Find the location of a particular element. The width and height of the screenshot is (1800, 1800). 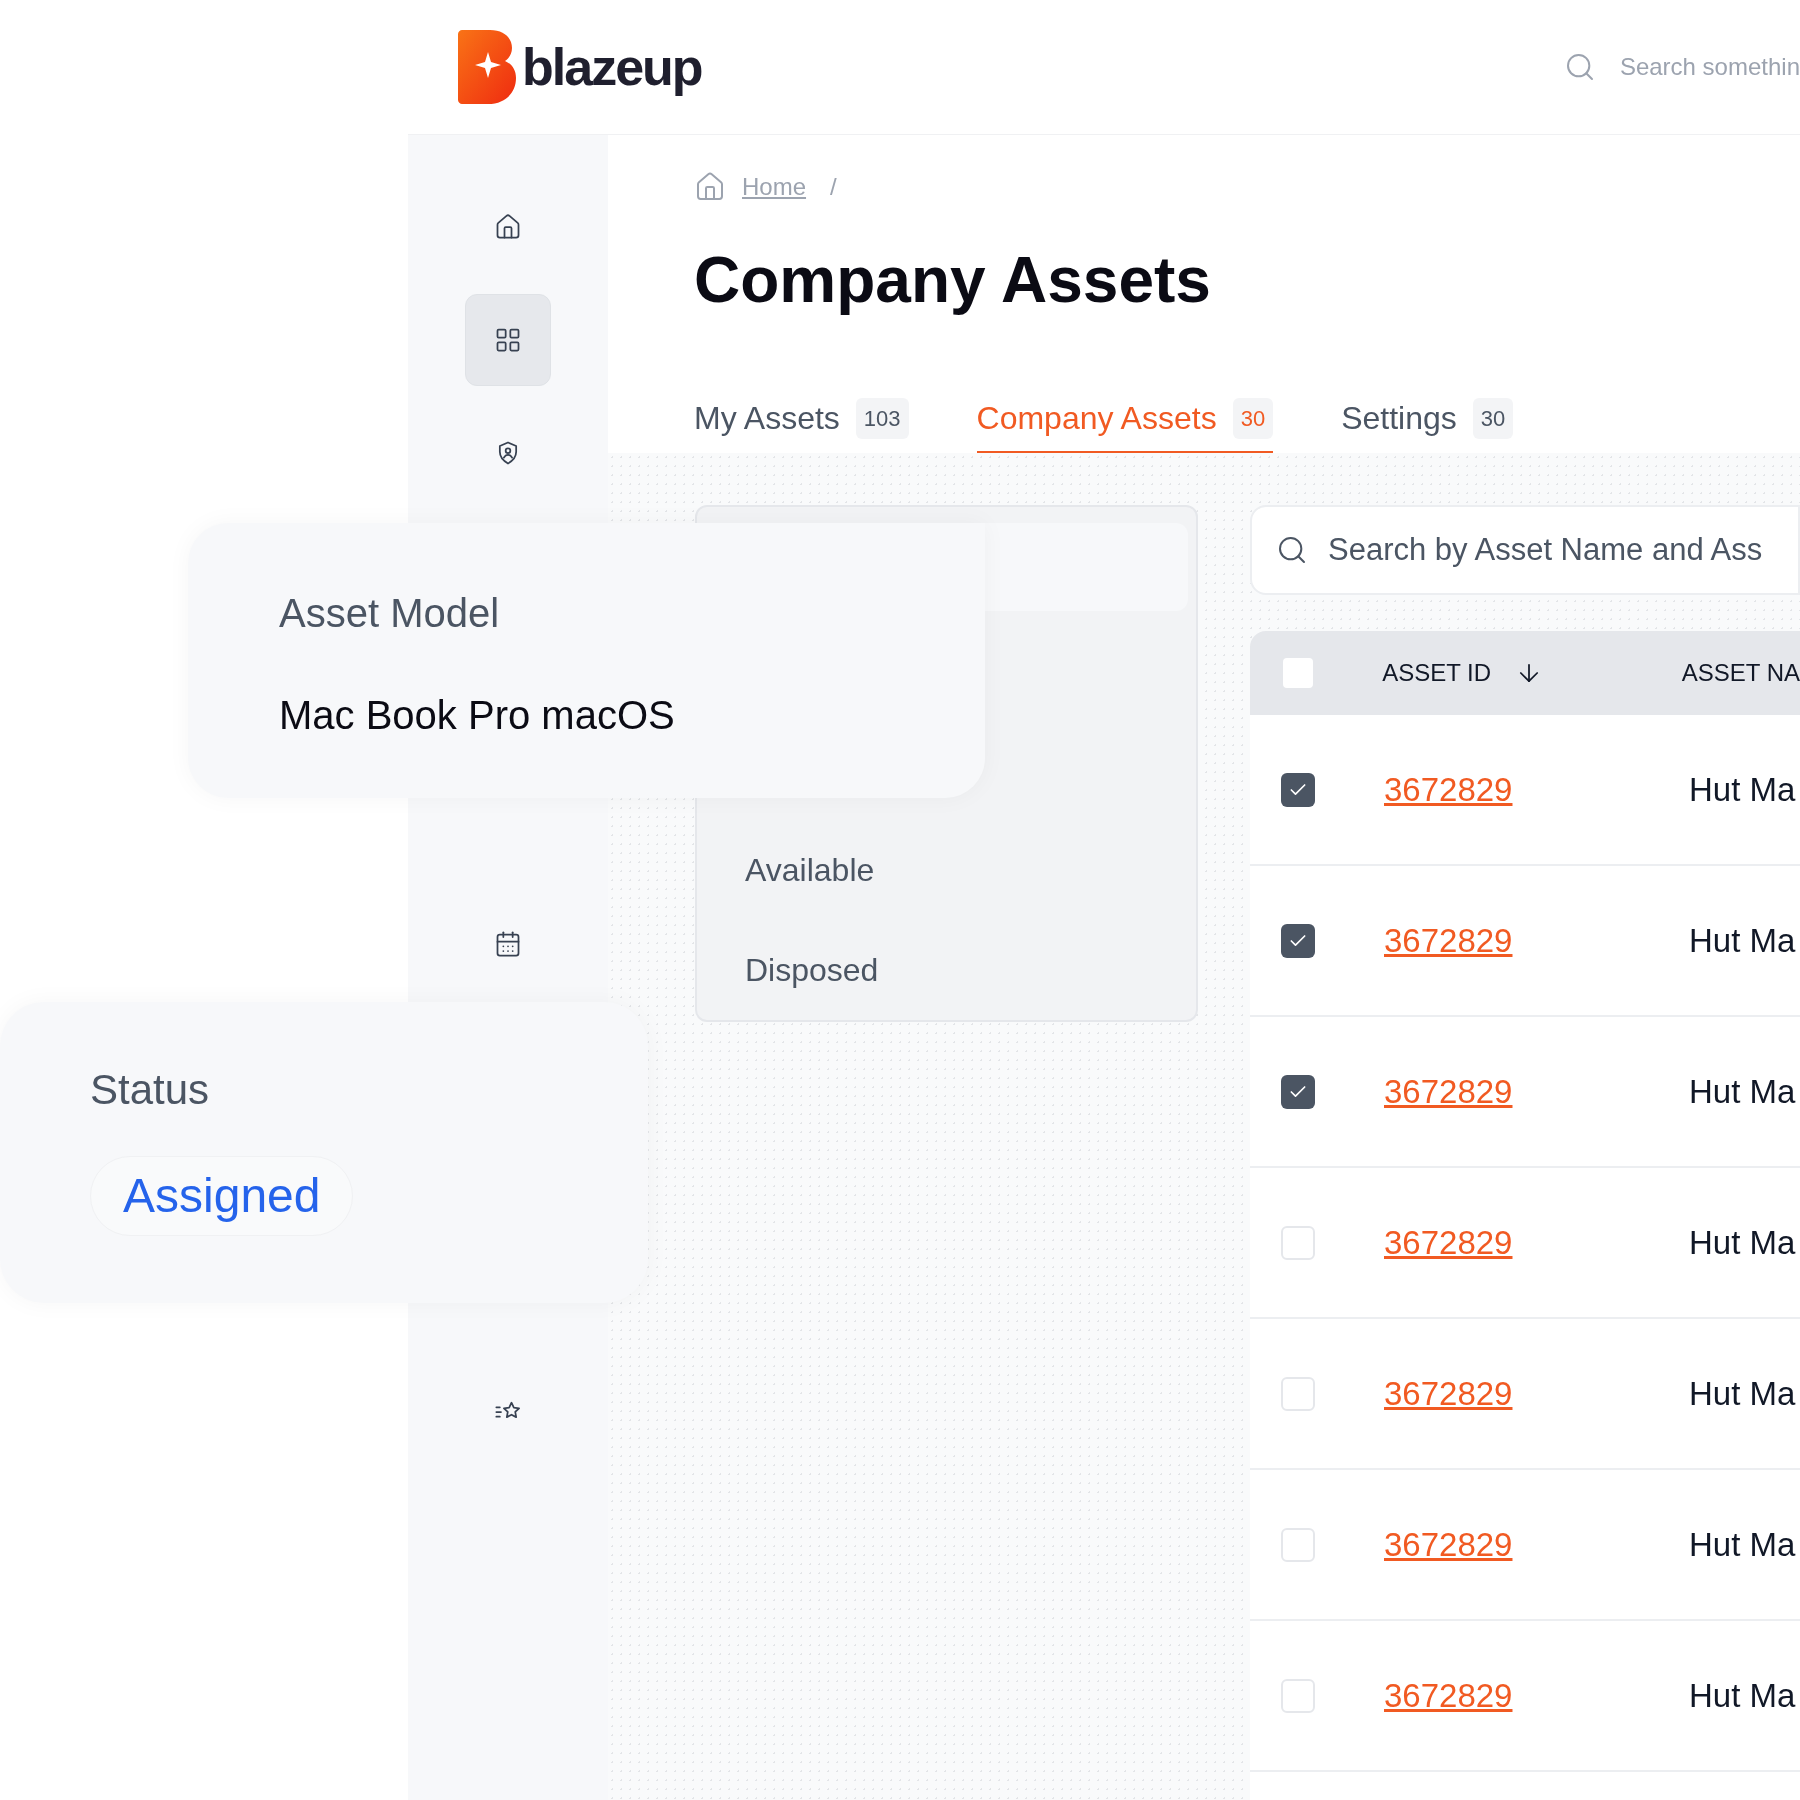

tab: My Assets 103 is located at coordinates (801, 419).